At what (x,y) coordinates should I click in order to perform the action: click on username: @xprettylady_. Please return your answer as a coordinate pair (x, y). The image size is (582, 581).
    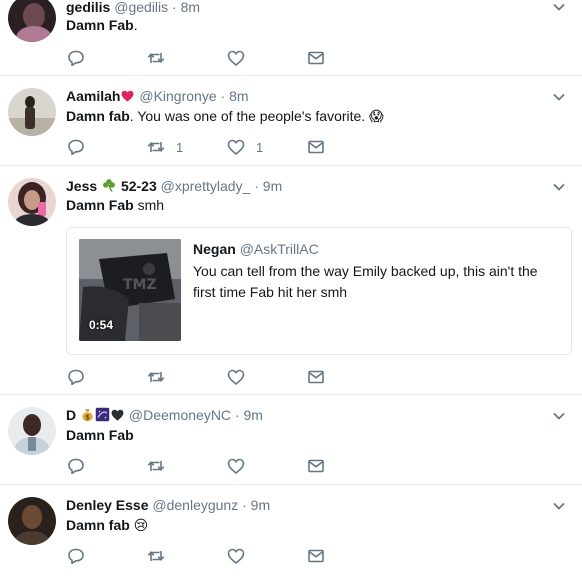
    Looking at the image, I should click on (206, 186).